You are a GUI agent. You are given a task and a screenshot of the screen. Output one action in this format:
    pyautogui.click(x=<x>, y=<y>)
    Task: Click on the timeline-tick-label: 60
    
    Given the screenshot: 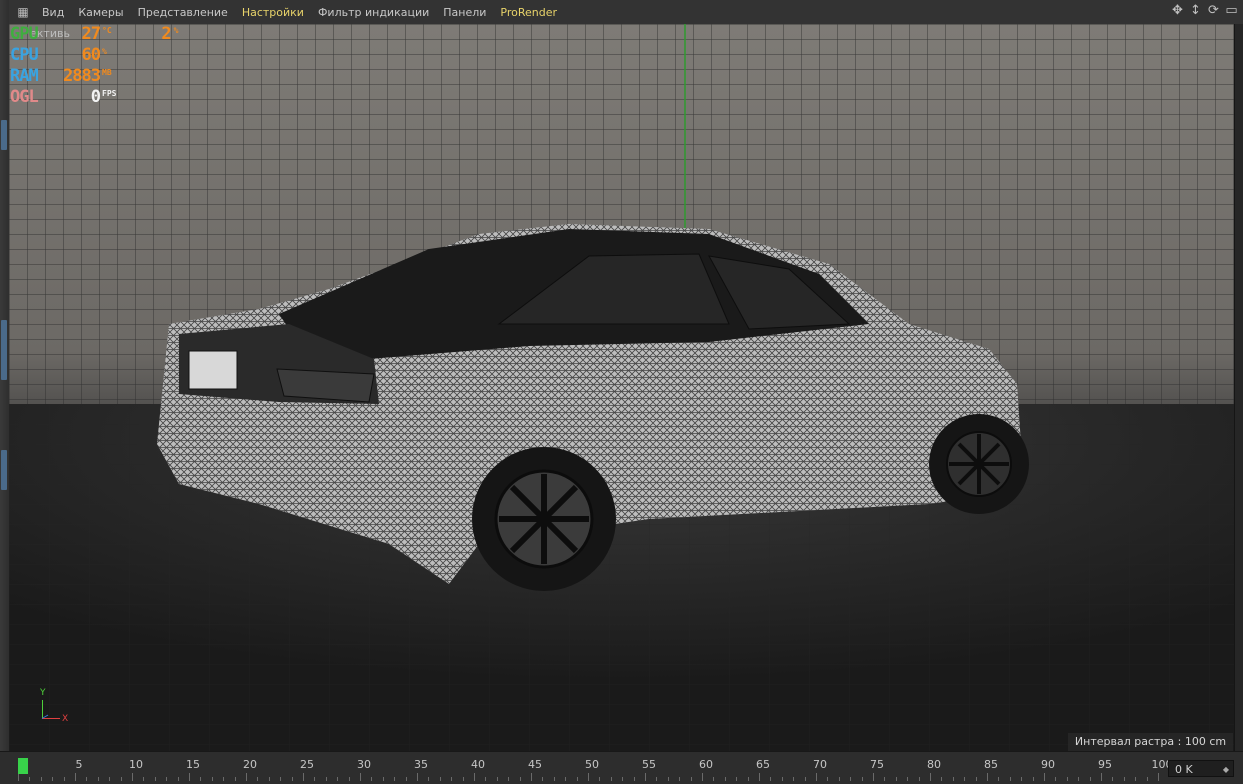 What is the action you would take?
    pyautogui.click(x=706, y=764)
    